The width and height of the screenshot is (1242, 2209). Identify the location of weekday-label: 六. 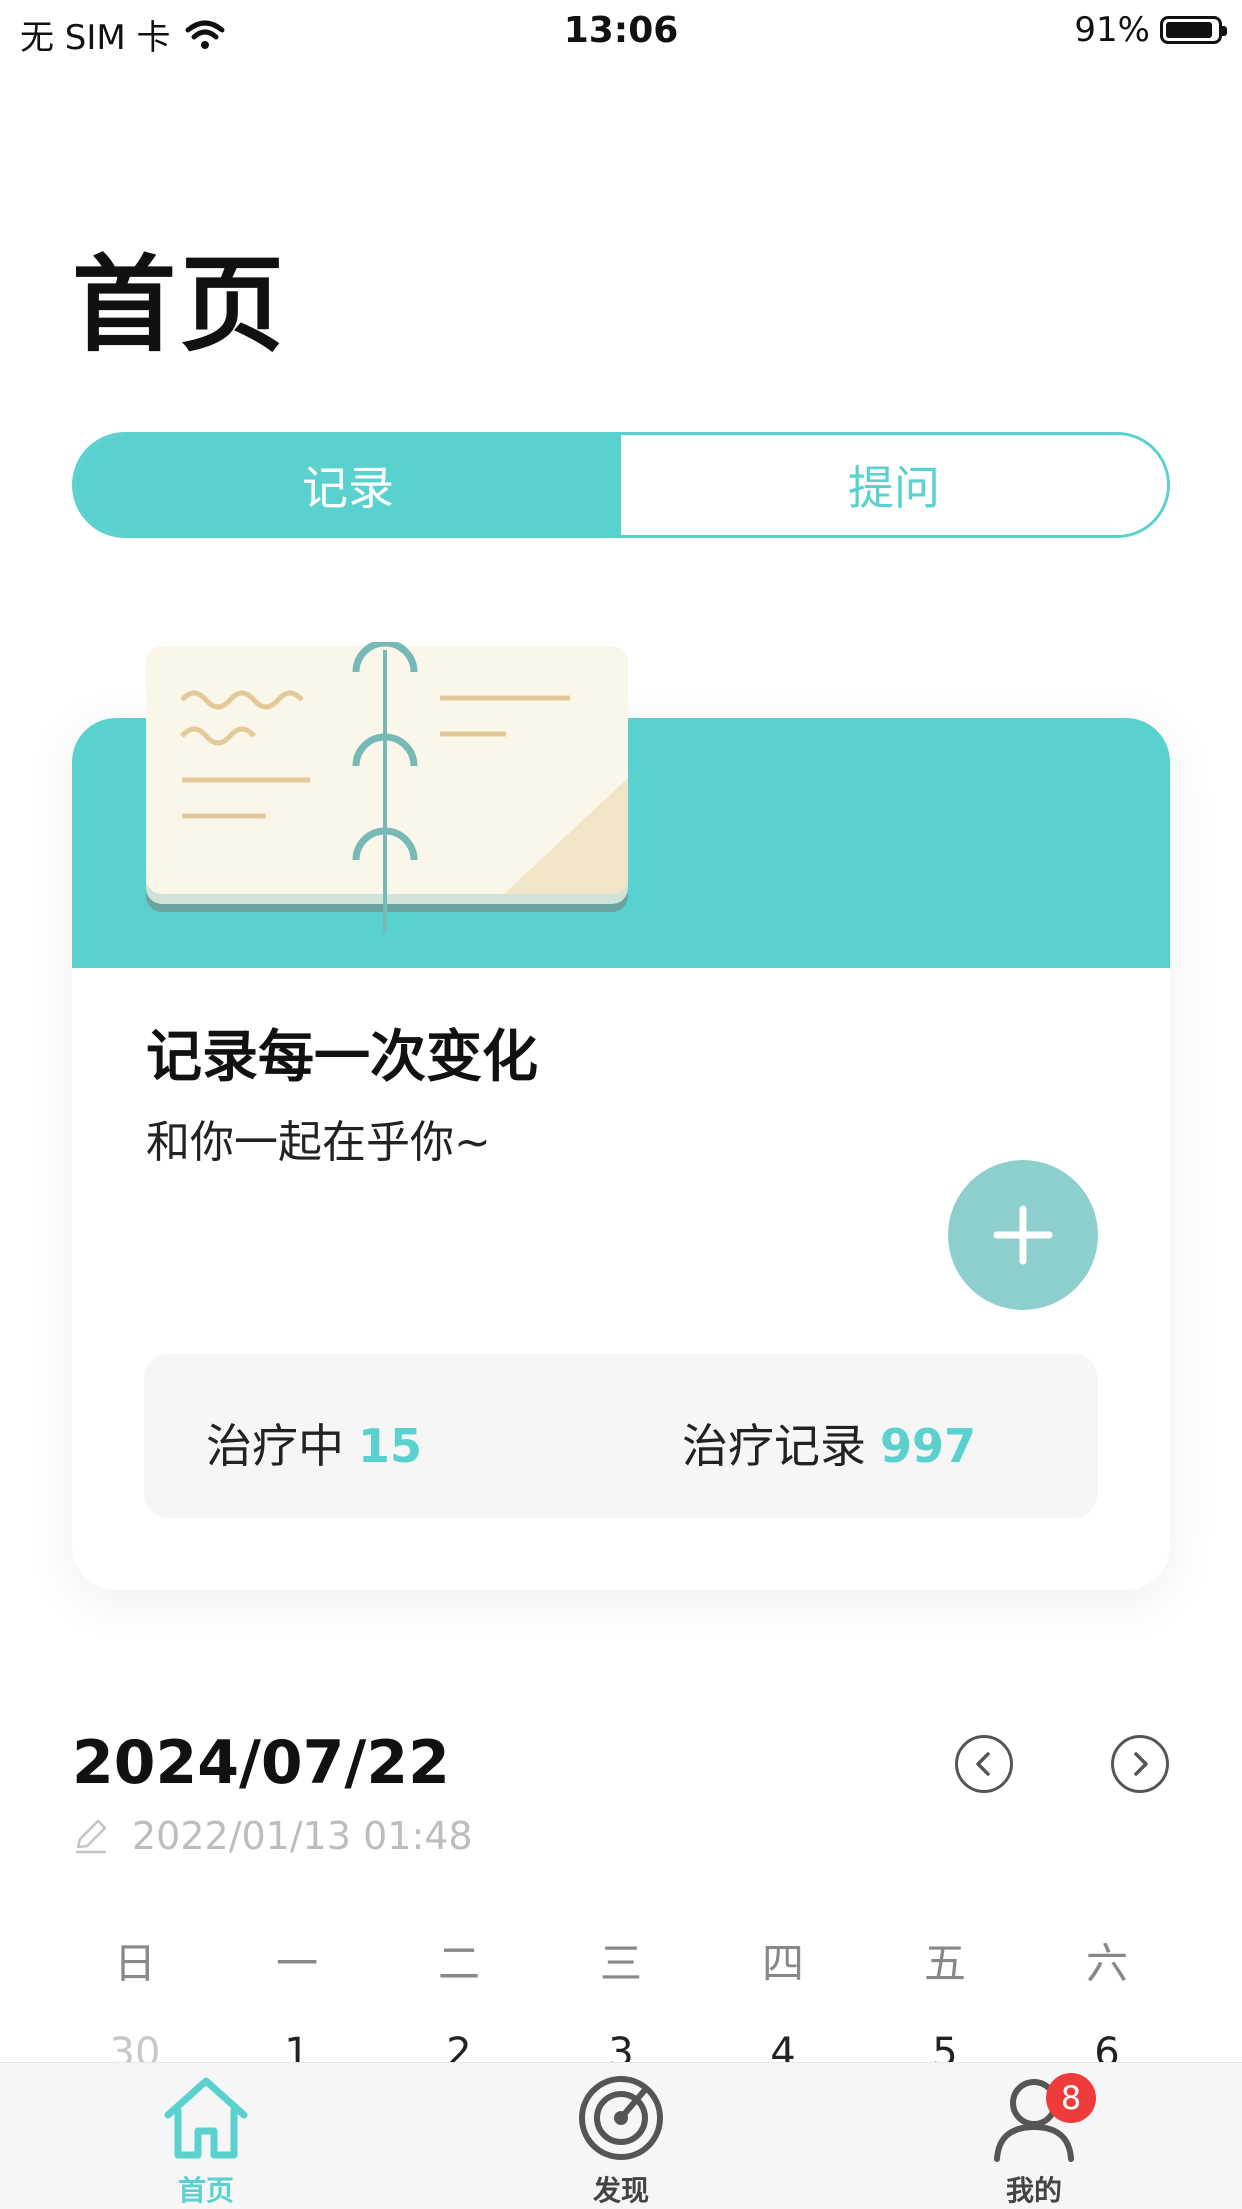
(1106, 1963).